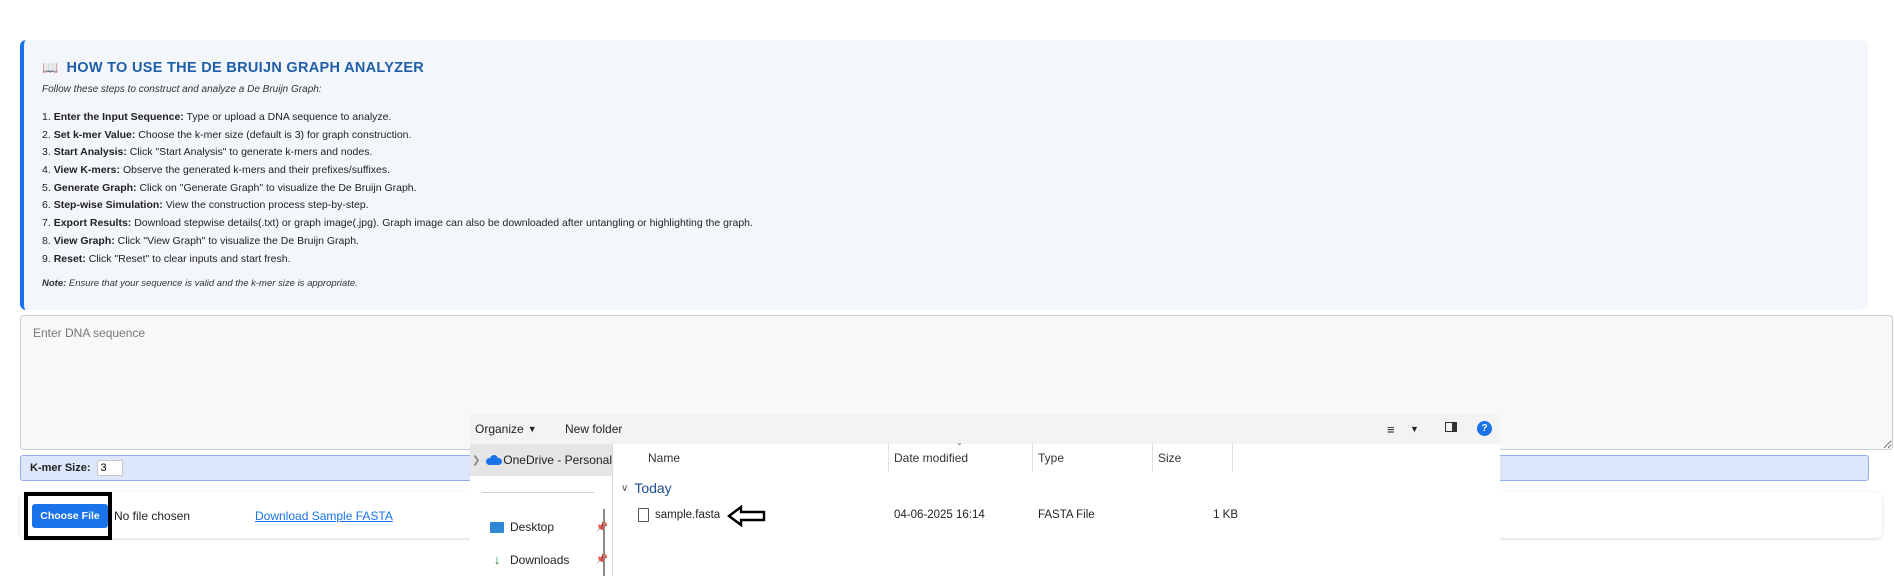 This screenshot has height=576, width=1894. I want to click on new-folder-button: New folder, so click(593, 429).